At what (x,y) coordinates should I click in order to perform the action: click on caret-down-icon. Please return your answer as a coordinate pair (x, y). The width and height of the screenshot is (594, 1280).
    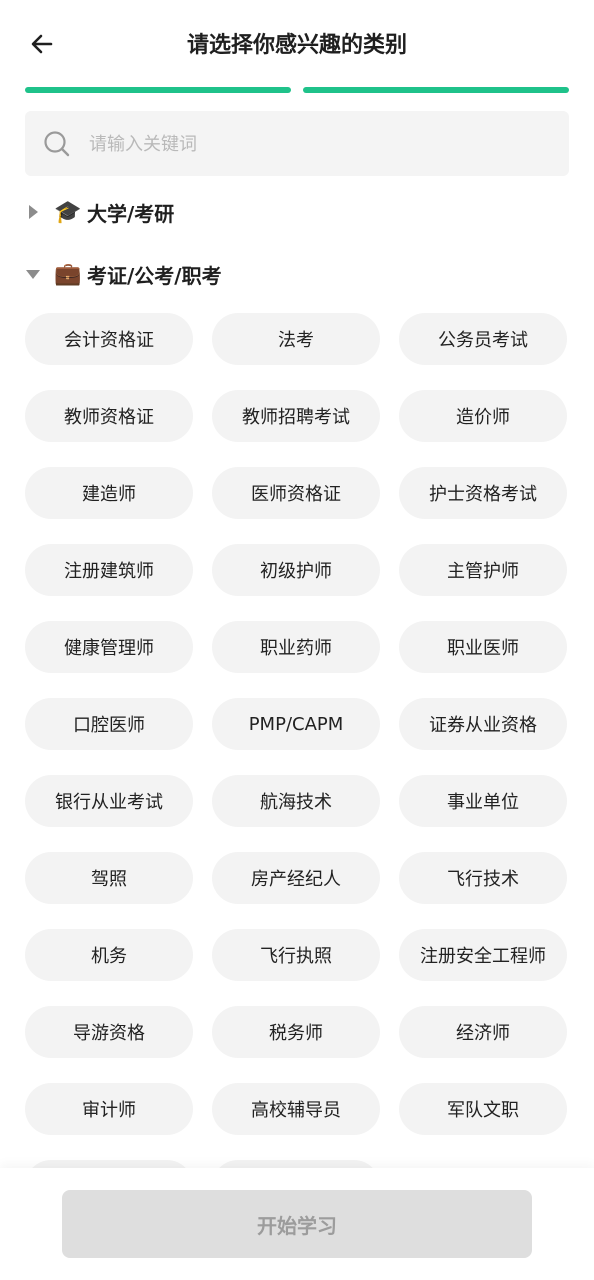
    Looking at the image, I should click on (33, 274).